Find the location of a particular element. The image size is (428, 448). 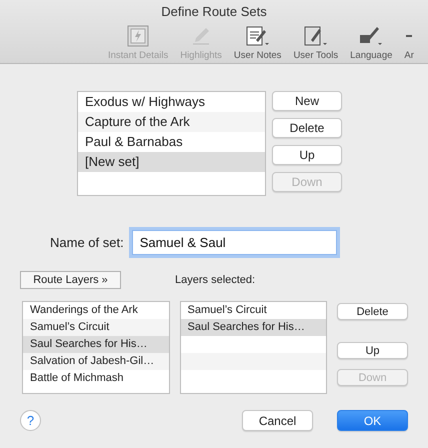

pencil-icon is located at coordinates (316, 36).